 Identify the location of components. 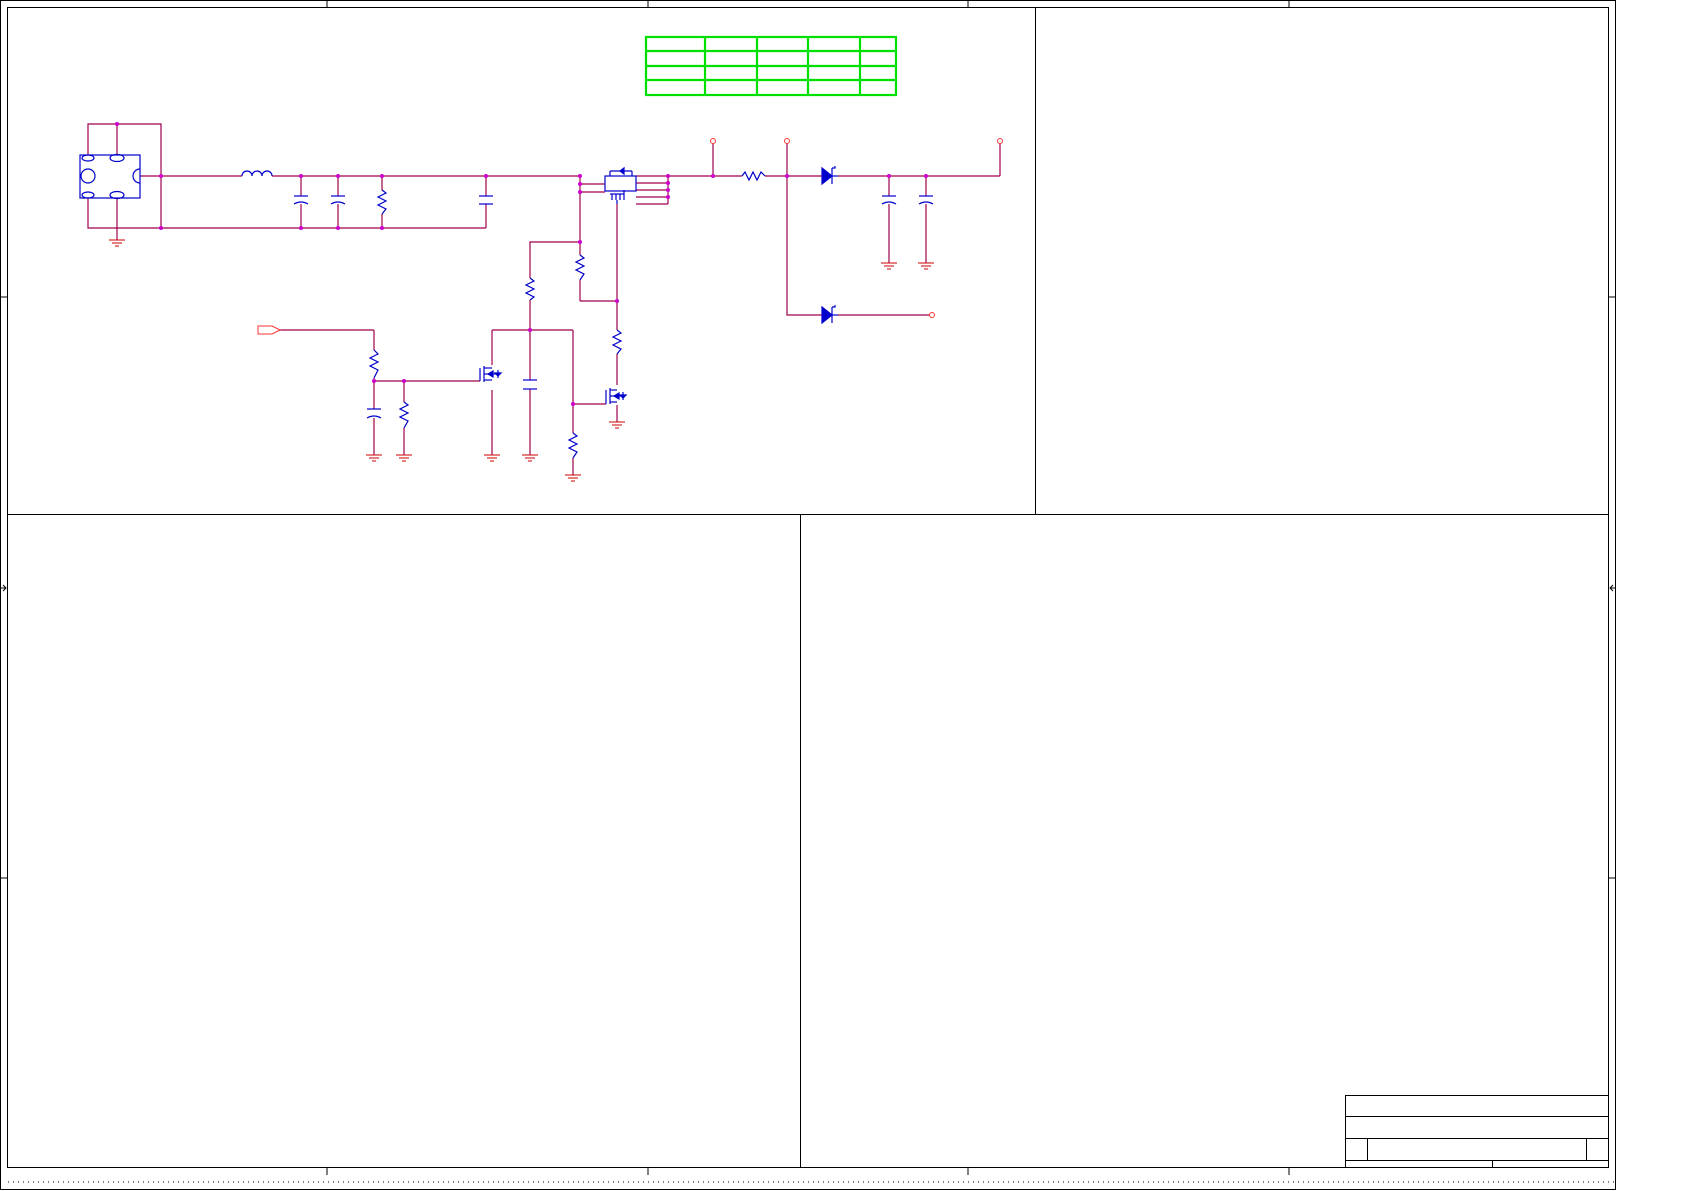
(506, 306).